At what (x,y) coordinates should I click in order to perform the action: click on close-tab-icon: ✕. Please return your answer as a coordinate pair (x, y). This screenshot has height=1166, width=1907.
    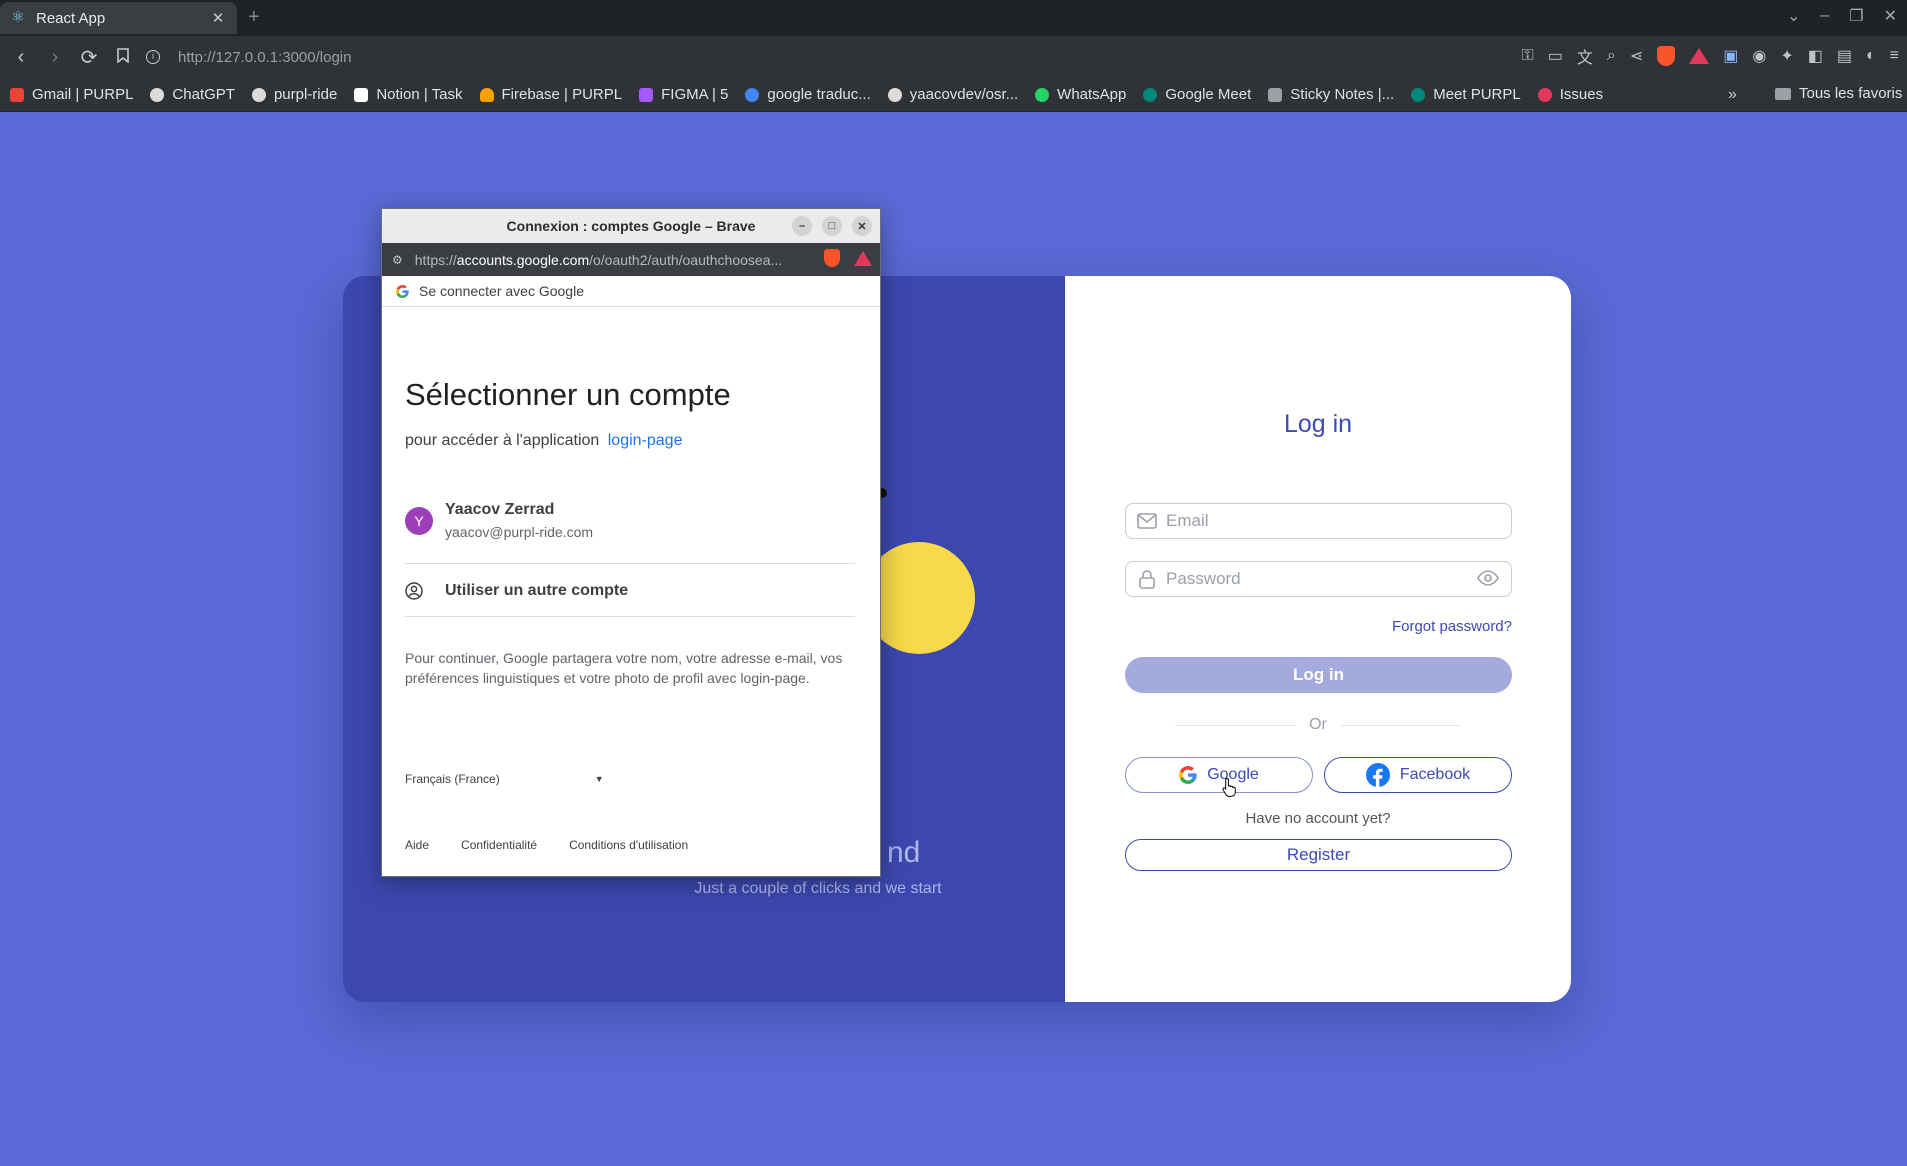
    Looking at the image, I should click on (218, 18).